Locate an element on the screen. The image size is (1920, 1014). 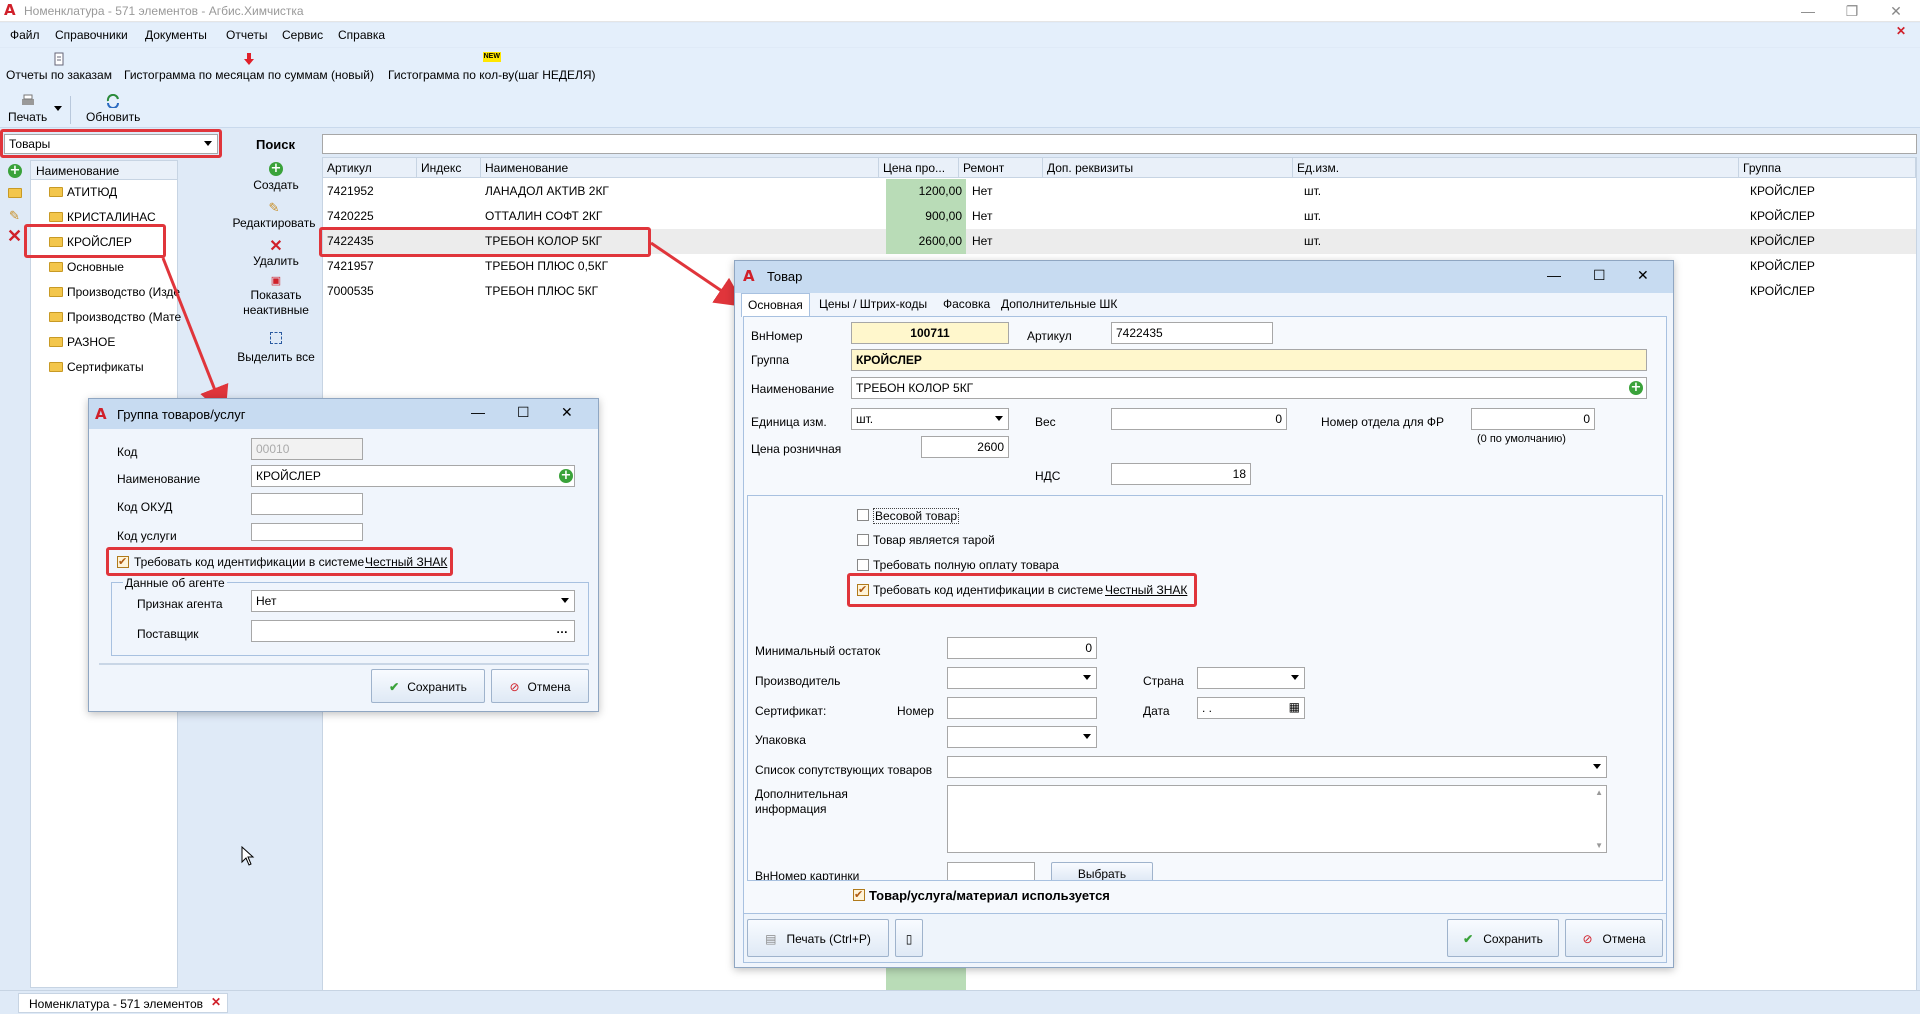
unit-select: шт. is located at coordinates (930, 419).